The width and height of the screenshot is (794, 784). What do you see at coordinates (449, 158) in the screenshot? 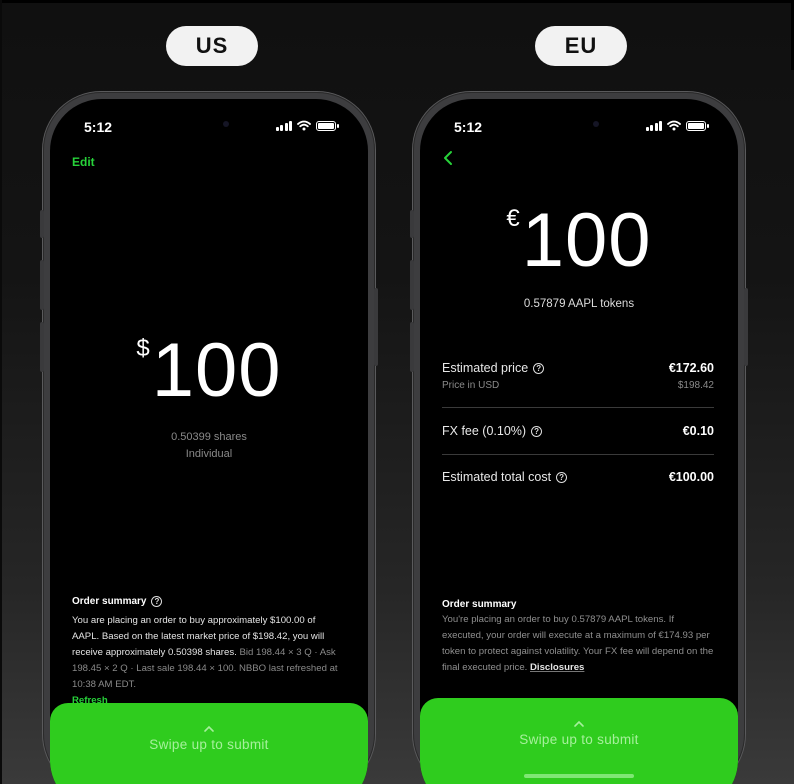
I see `chevron-left-icon` at bounding box center [449, 158].